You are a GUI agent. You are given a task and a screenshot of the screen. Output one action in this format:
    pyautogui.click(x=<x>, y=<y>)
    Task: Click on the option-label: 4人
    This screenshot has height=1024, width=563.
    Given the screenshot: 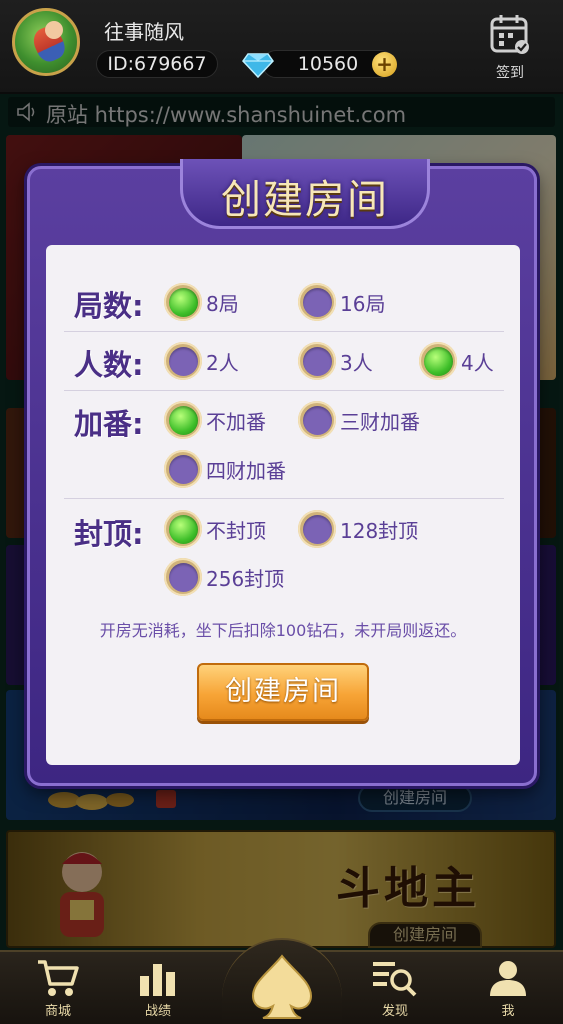 What is the action you would take?
    pyautogui.click(x=477, y=362)
    